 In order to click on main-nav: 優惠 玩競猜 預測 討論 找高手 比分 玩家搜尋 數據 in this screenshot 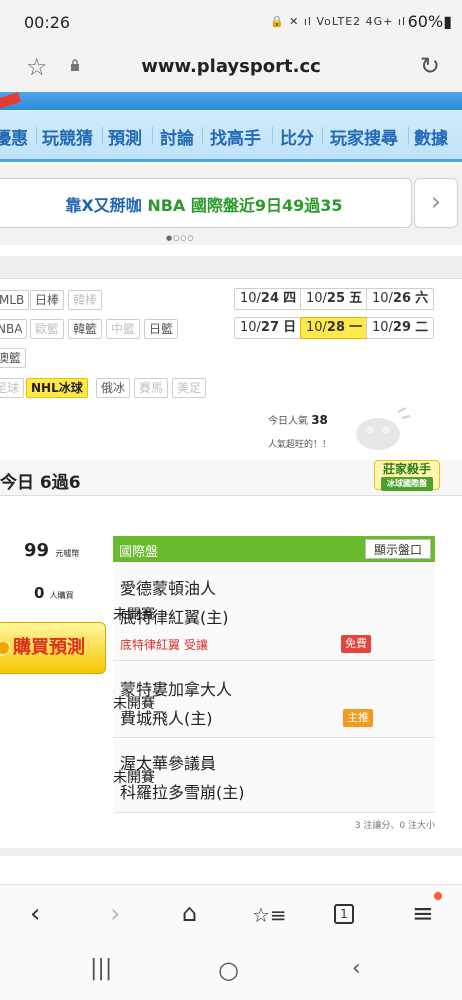, I will do `click(231, 136)`.